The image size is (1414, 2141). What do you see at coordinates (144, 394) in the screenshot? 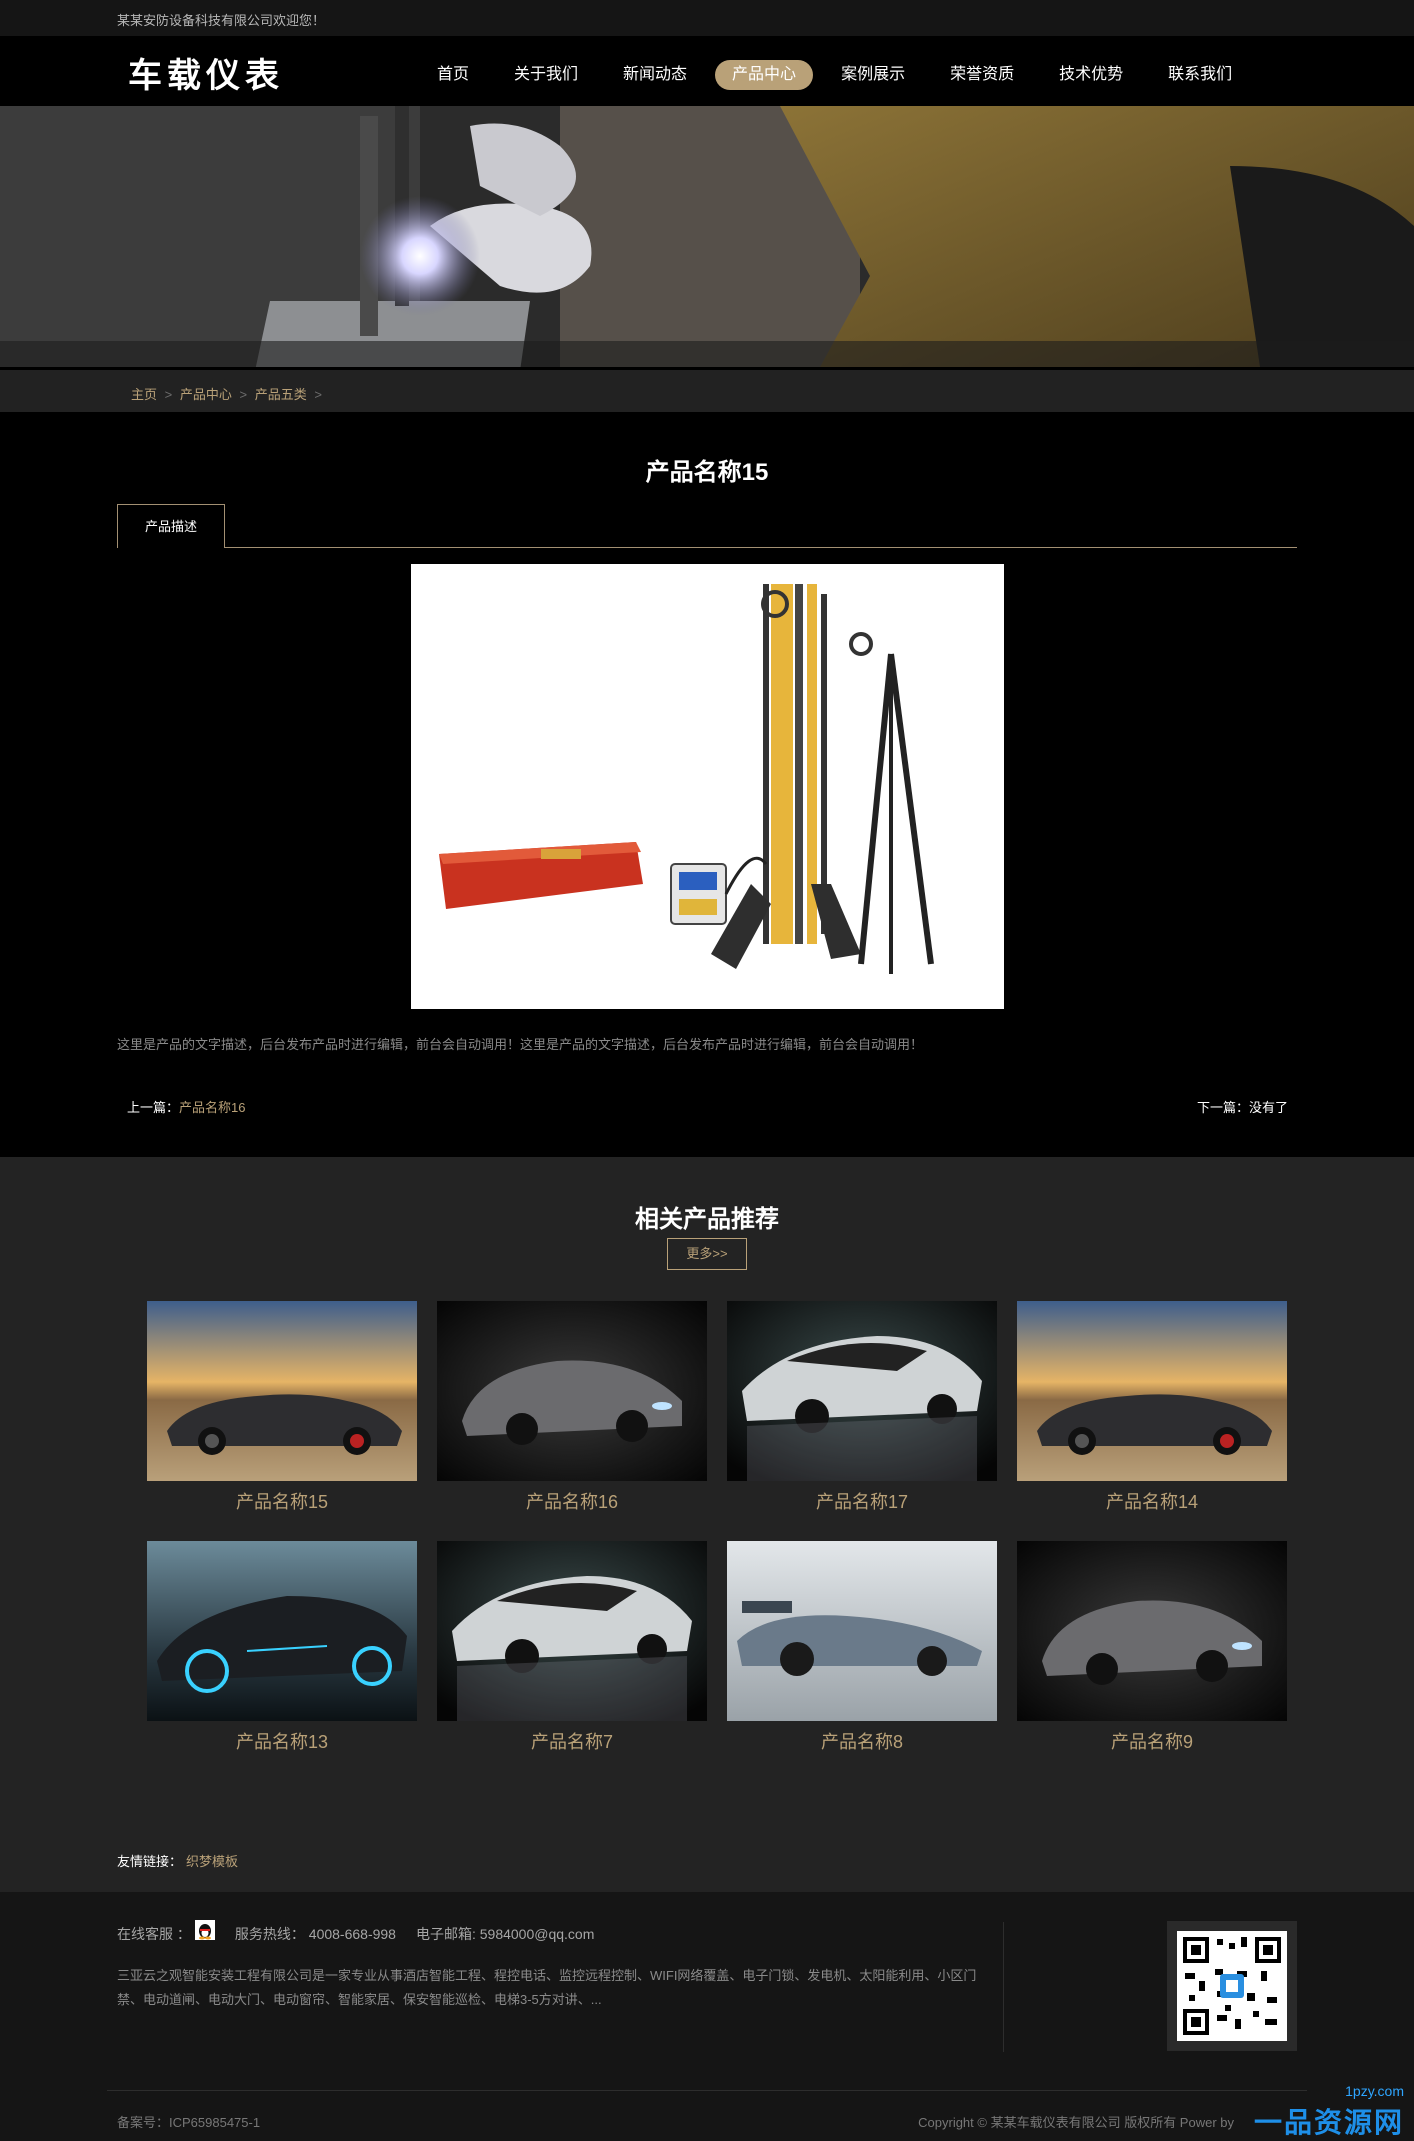
I see `breadcrumb-home: 主页` at bounding box center [144, 394].